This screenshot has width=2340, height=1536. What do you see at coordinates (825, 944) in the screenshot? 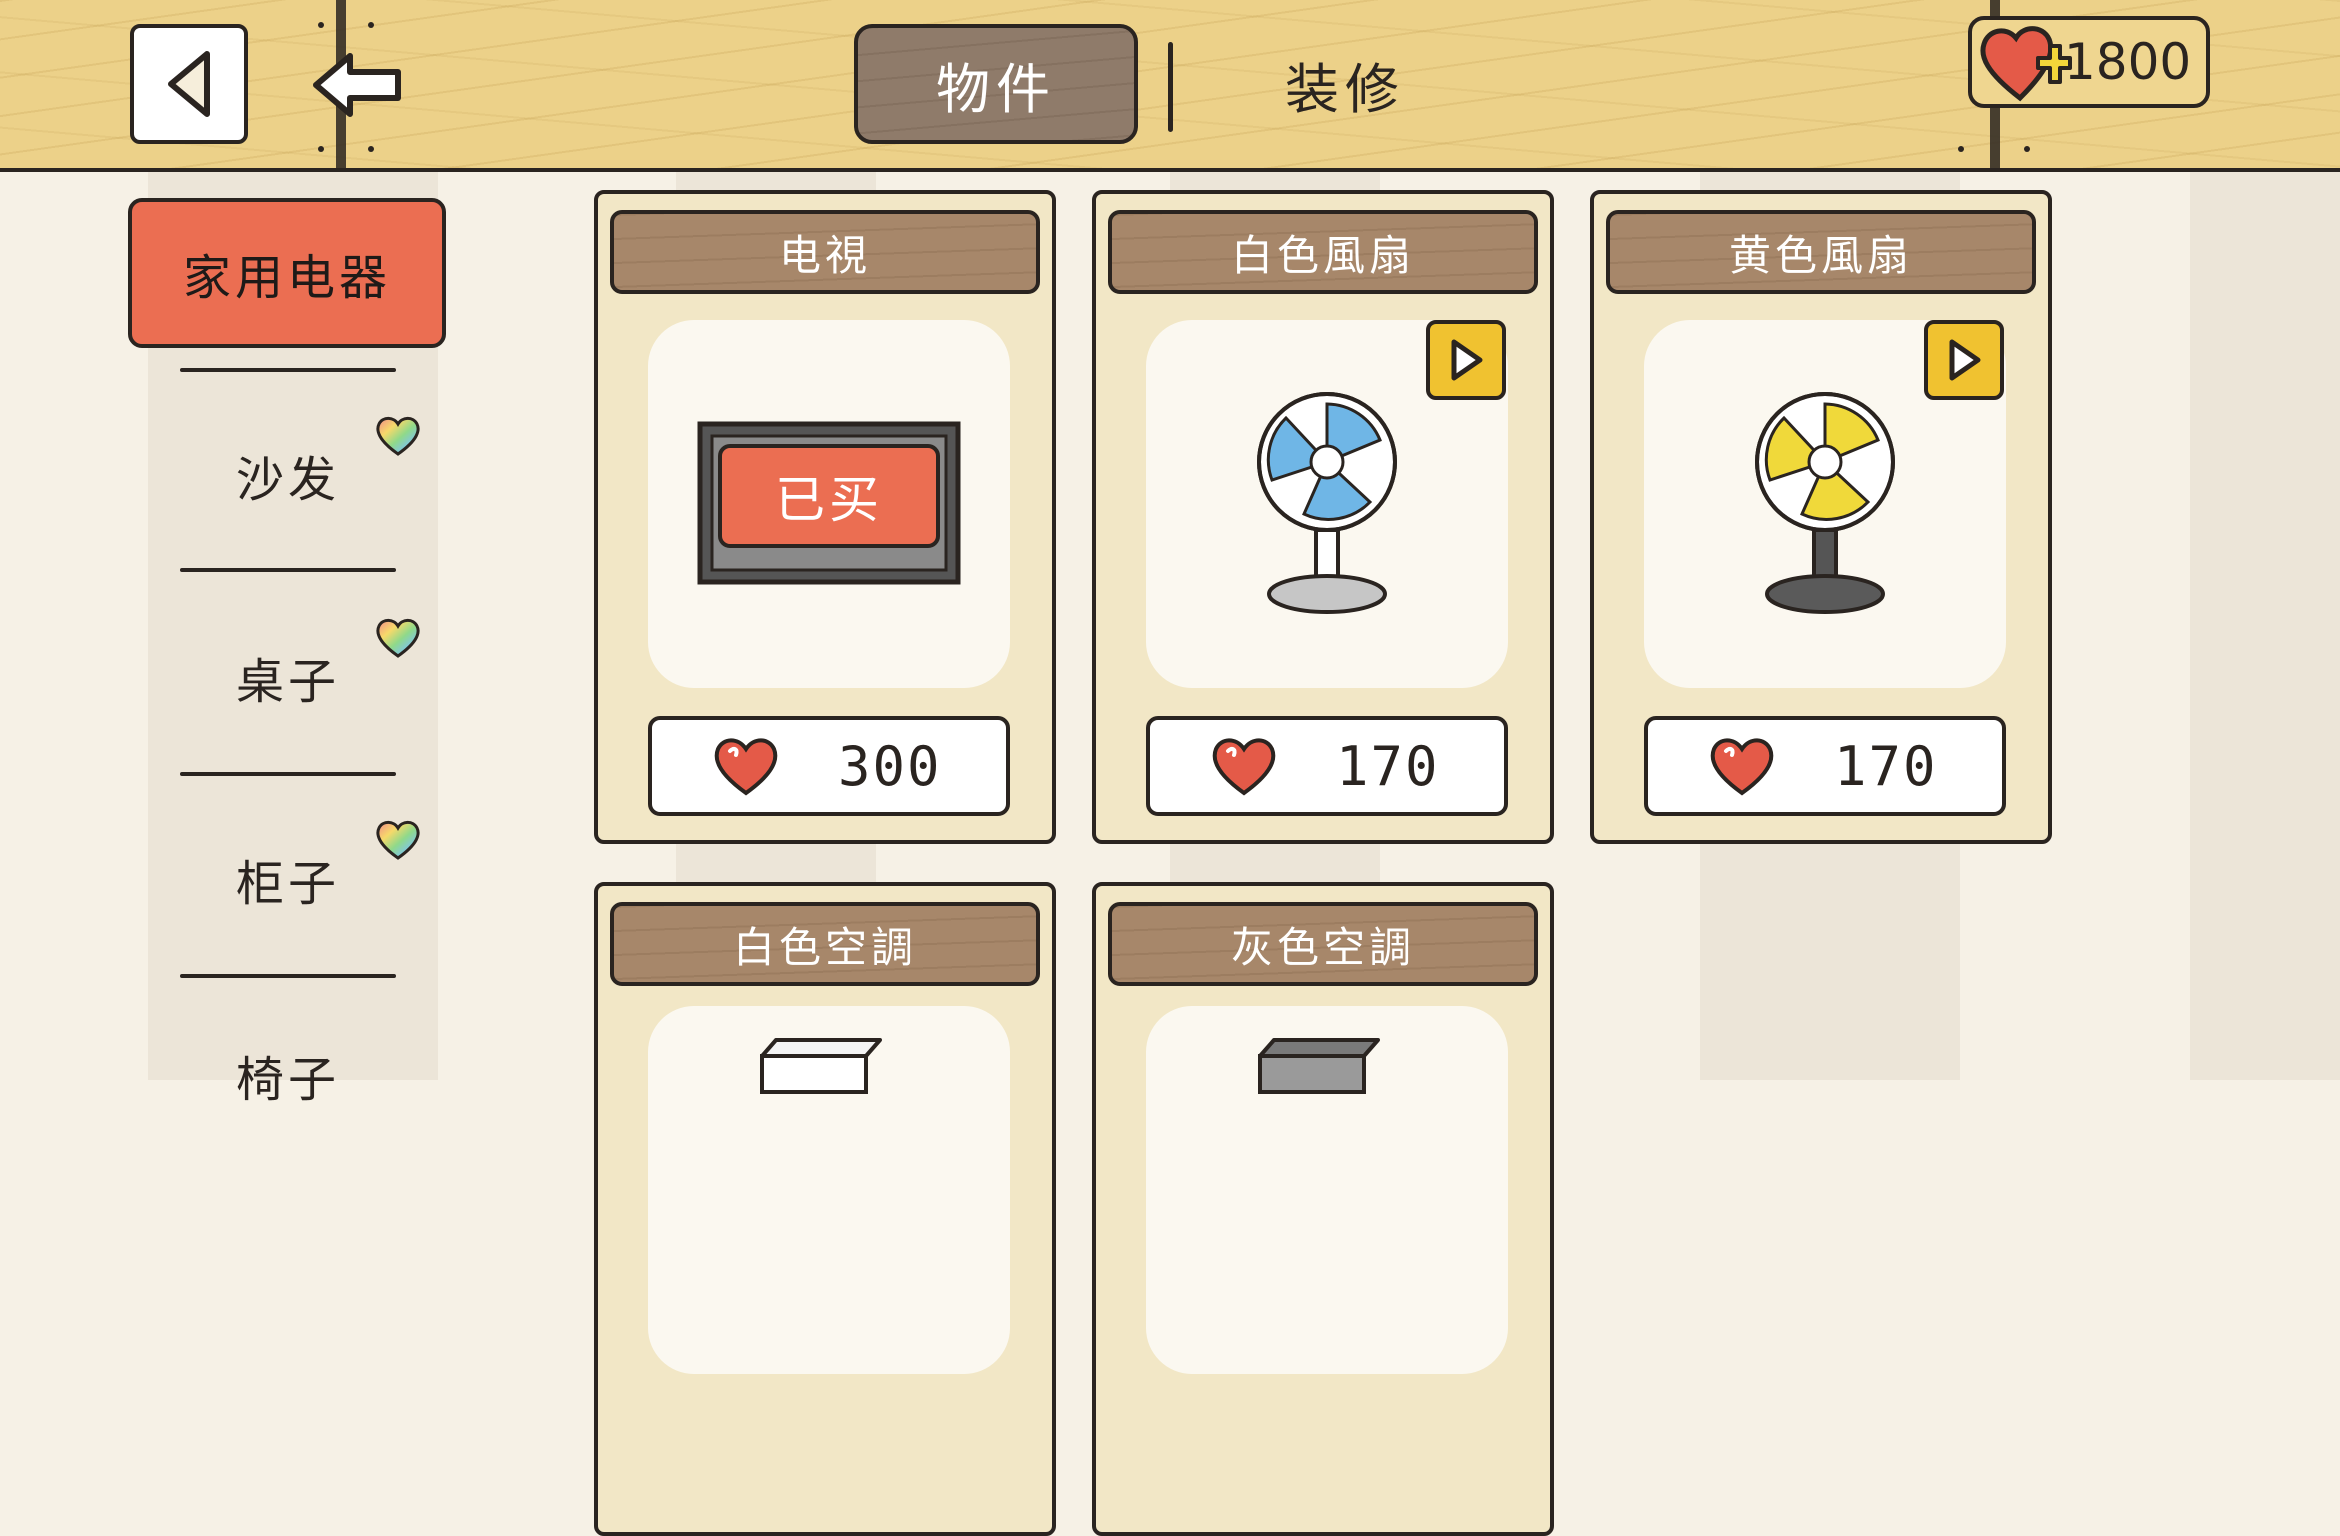
I see `item-title: 白色空調` at bounding box center [825, 944].